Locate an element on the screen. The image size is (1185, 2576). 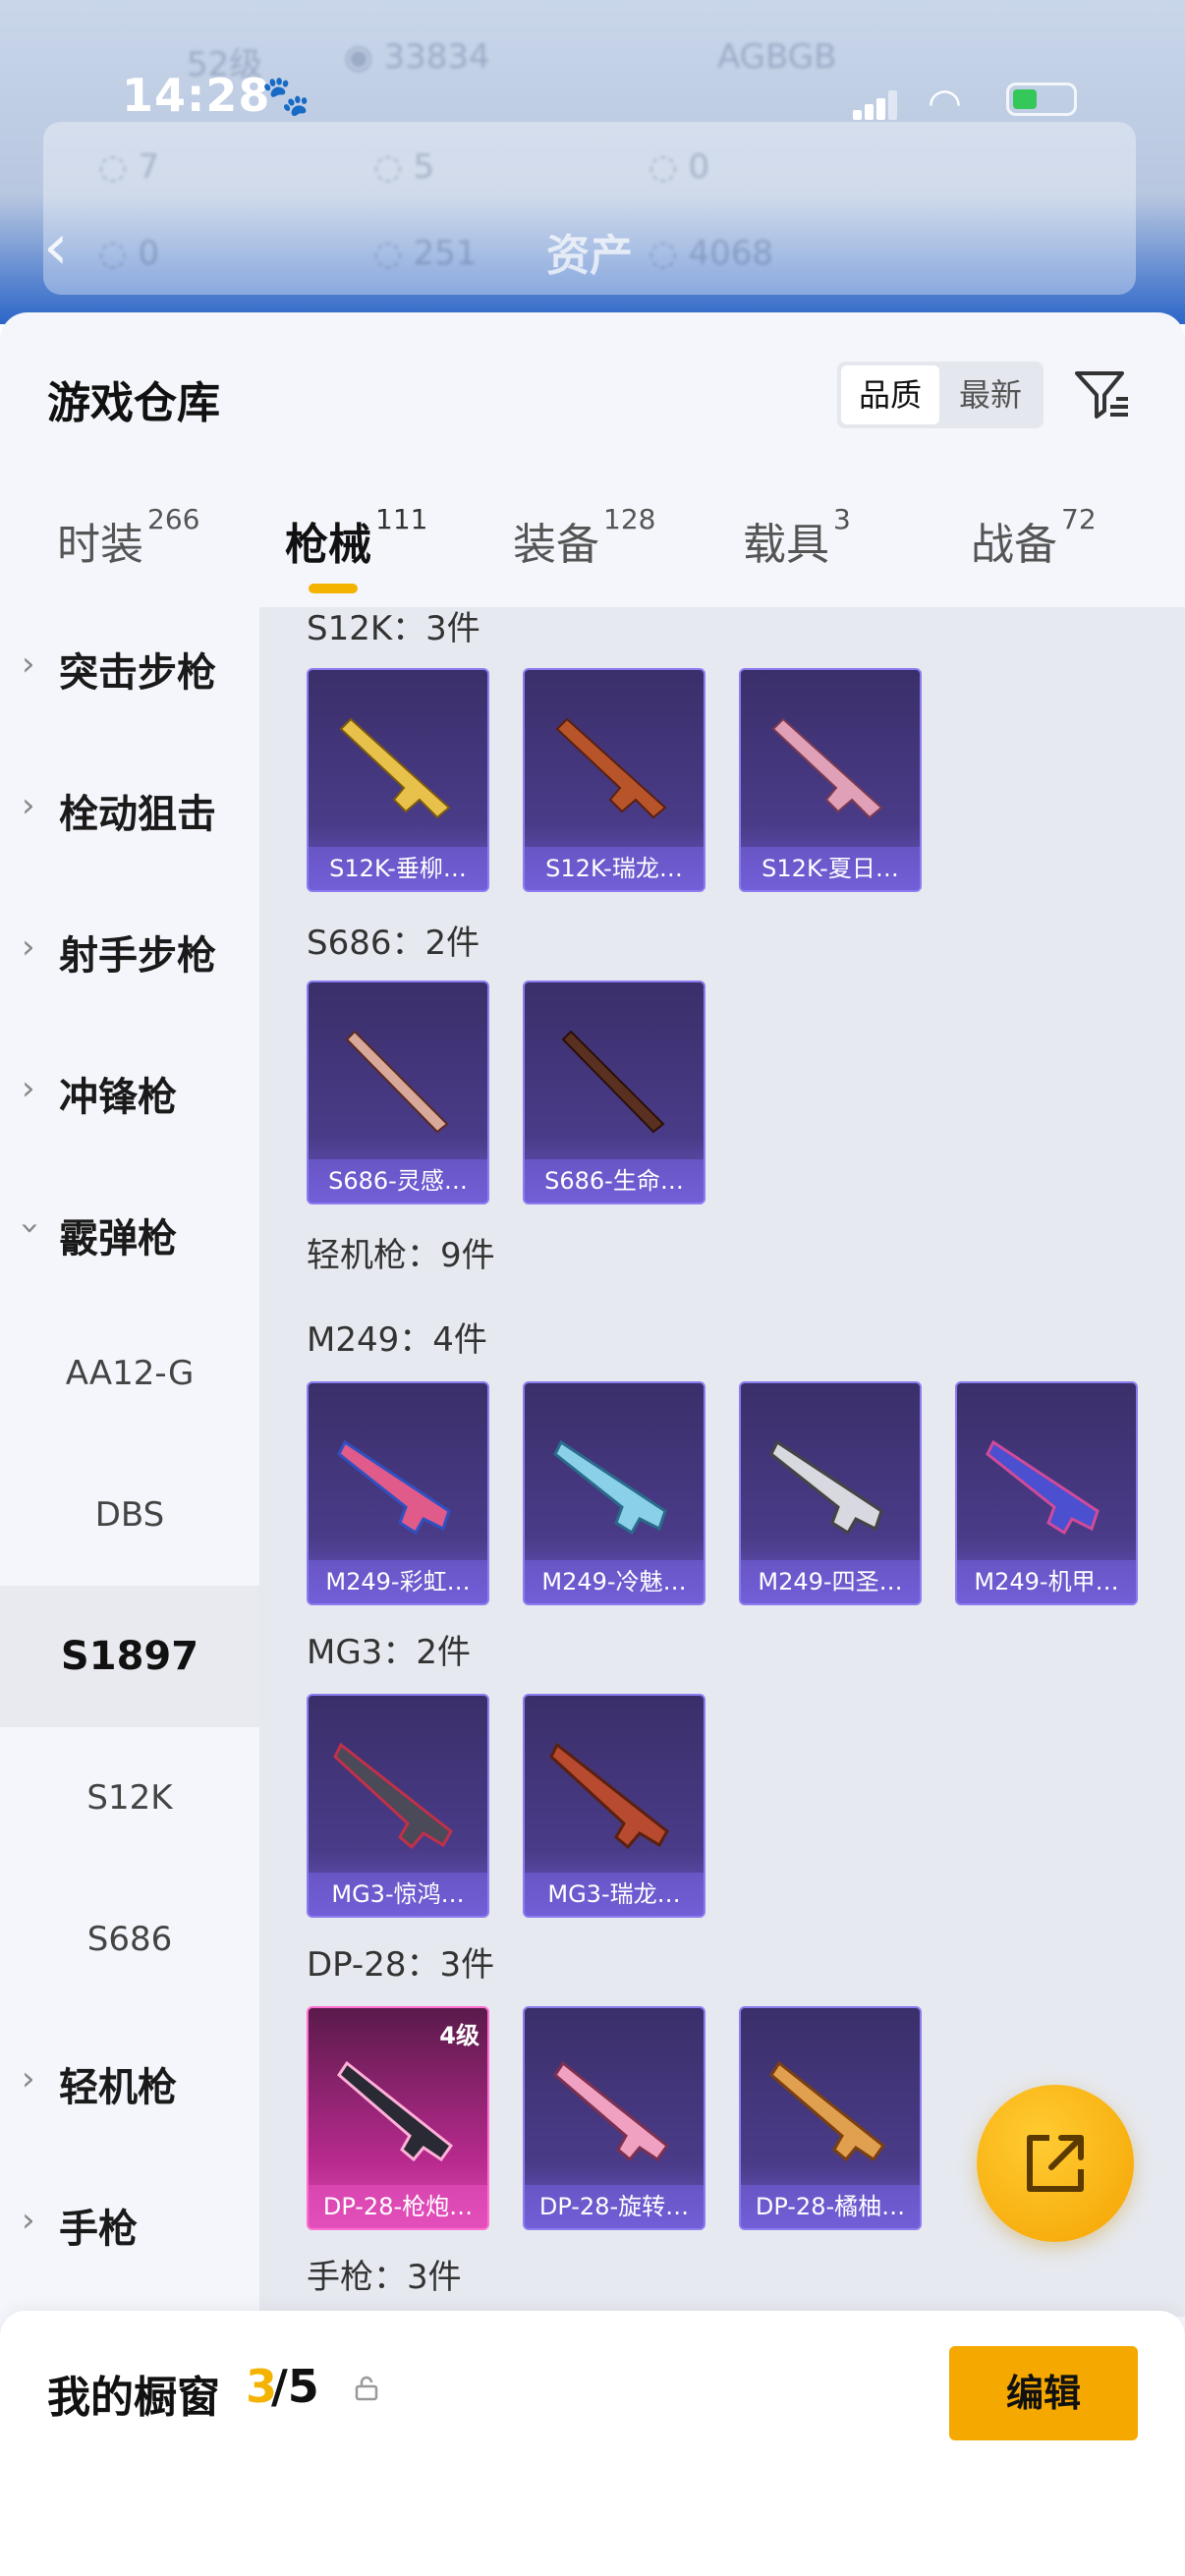
sidebar-item-shotgun: › 霰弹枪 is located at coordinates (130, 1232).